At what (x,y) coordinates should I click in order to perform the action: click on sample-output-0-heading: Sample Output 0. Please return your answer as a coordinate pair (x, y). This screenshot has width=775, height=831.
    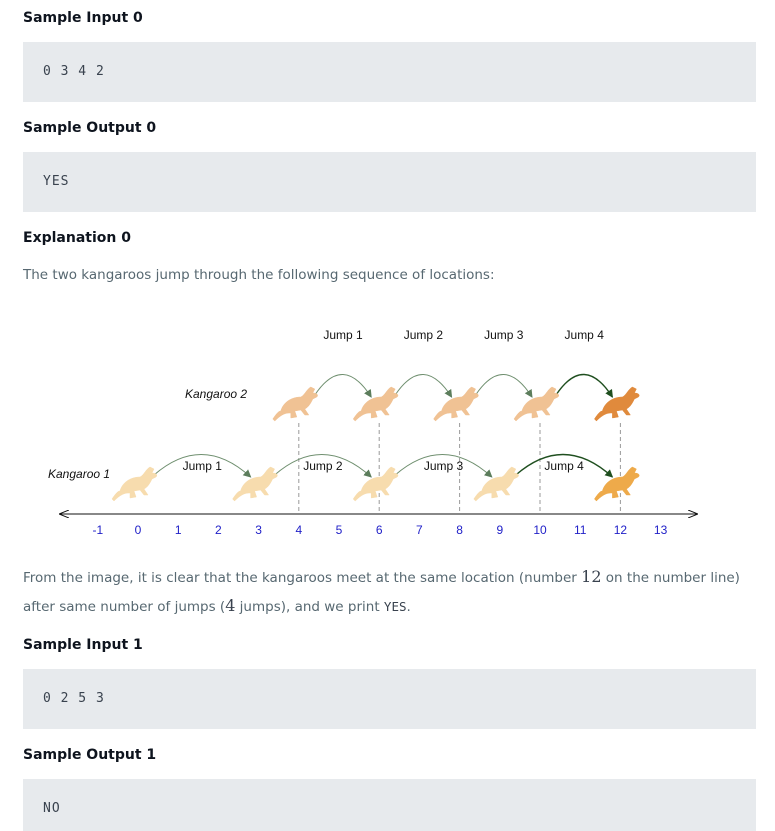
    Looking at the image, I should click on (90, 128).